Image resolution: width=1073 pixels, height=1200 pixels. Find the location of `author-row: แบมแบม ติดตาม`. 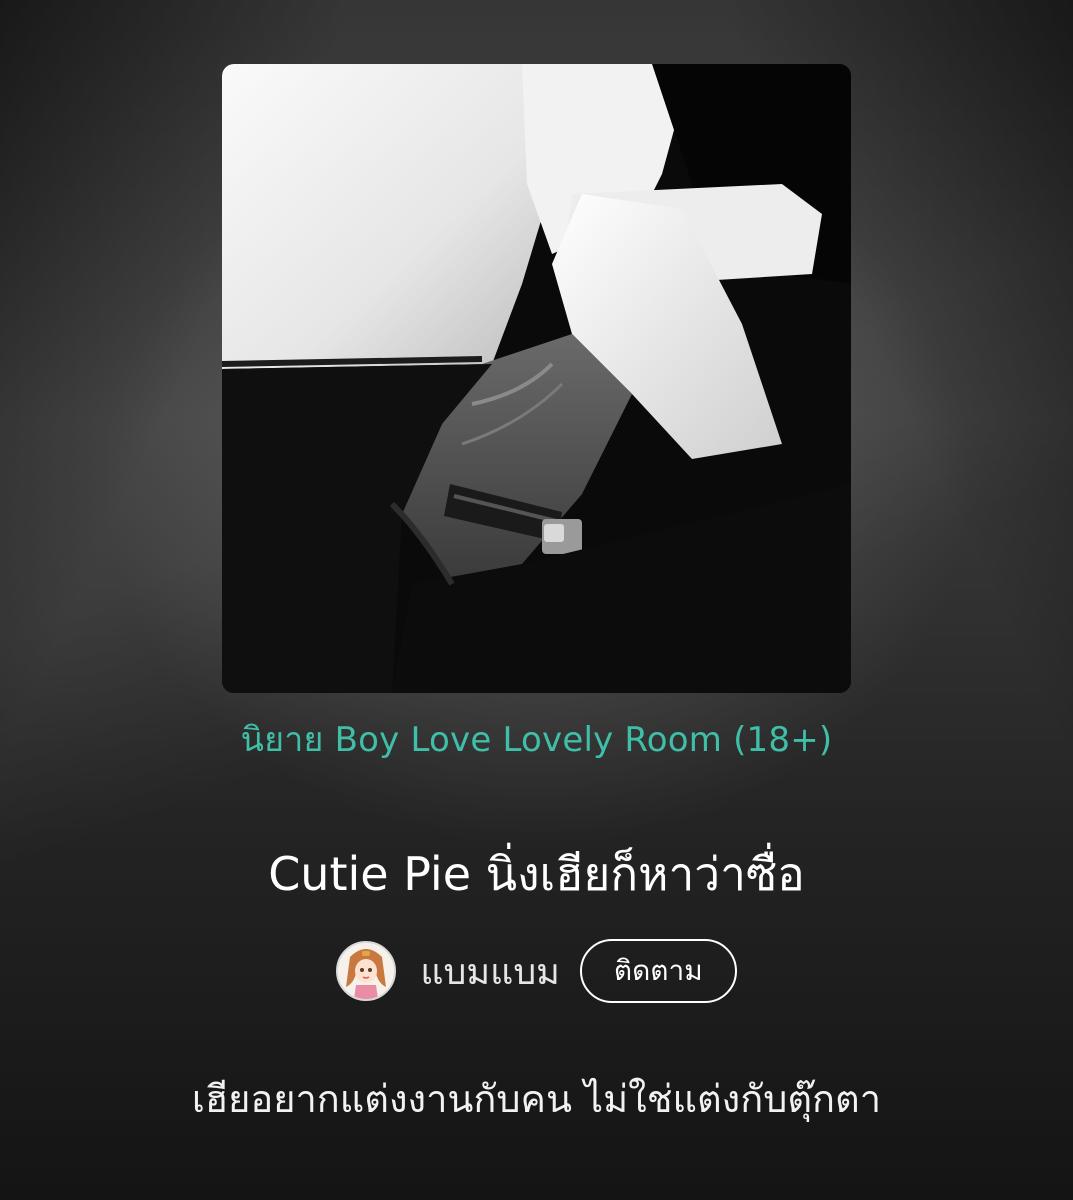

author-row: แบมแบม ติดตาม is located at coordinates (536, 971).